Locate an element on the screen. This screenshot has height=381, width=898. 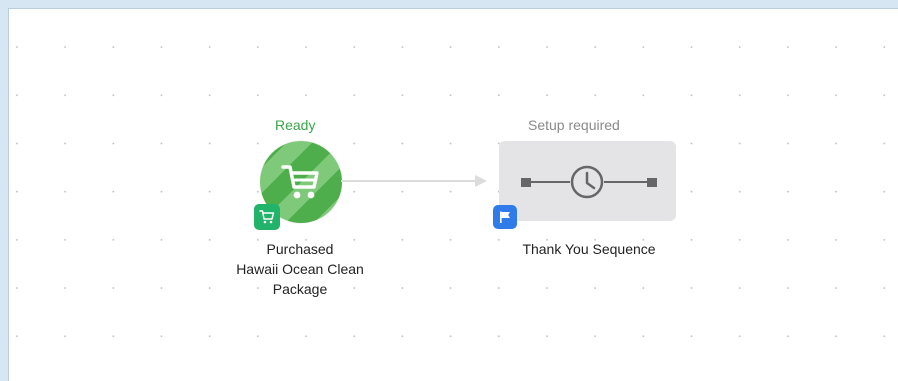
action-node is located at coordinates (587, 181).